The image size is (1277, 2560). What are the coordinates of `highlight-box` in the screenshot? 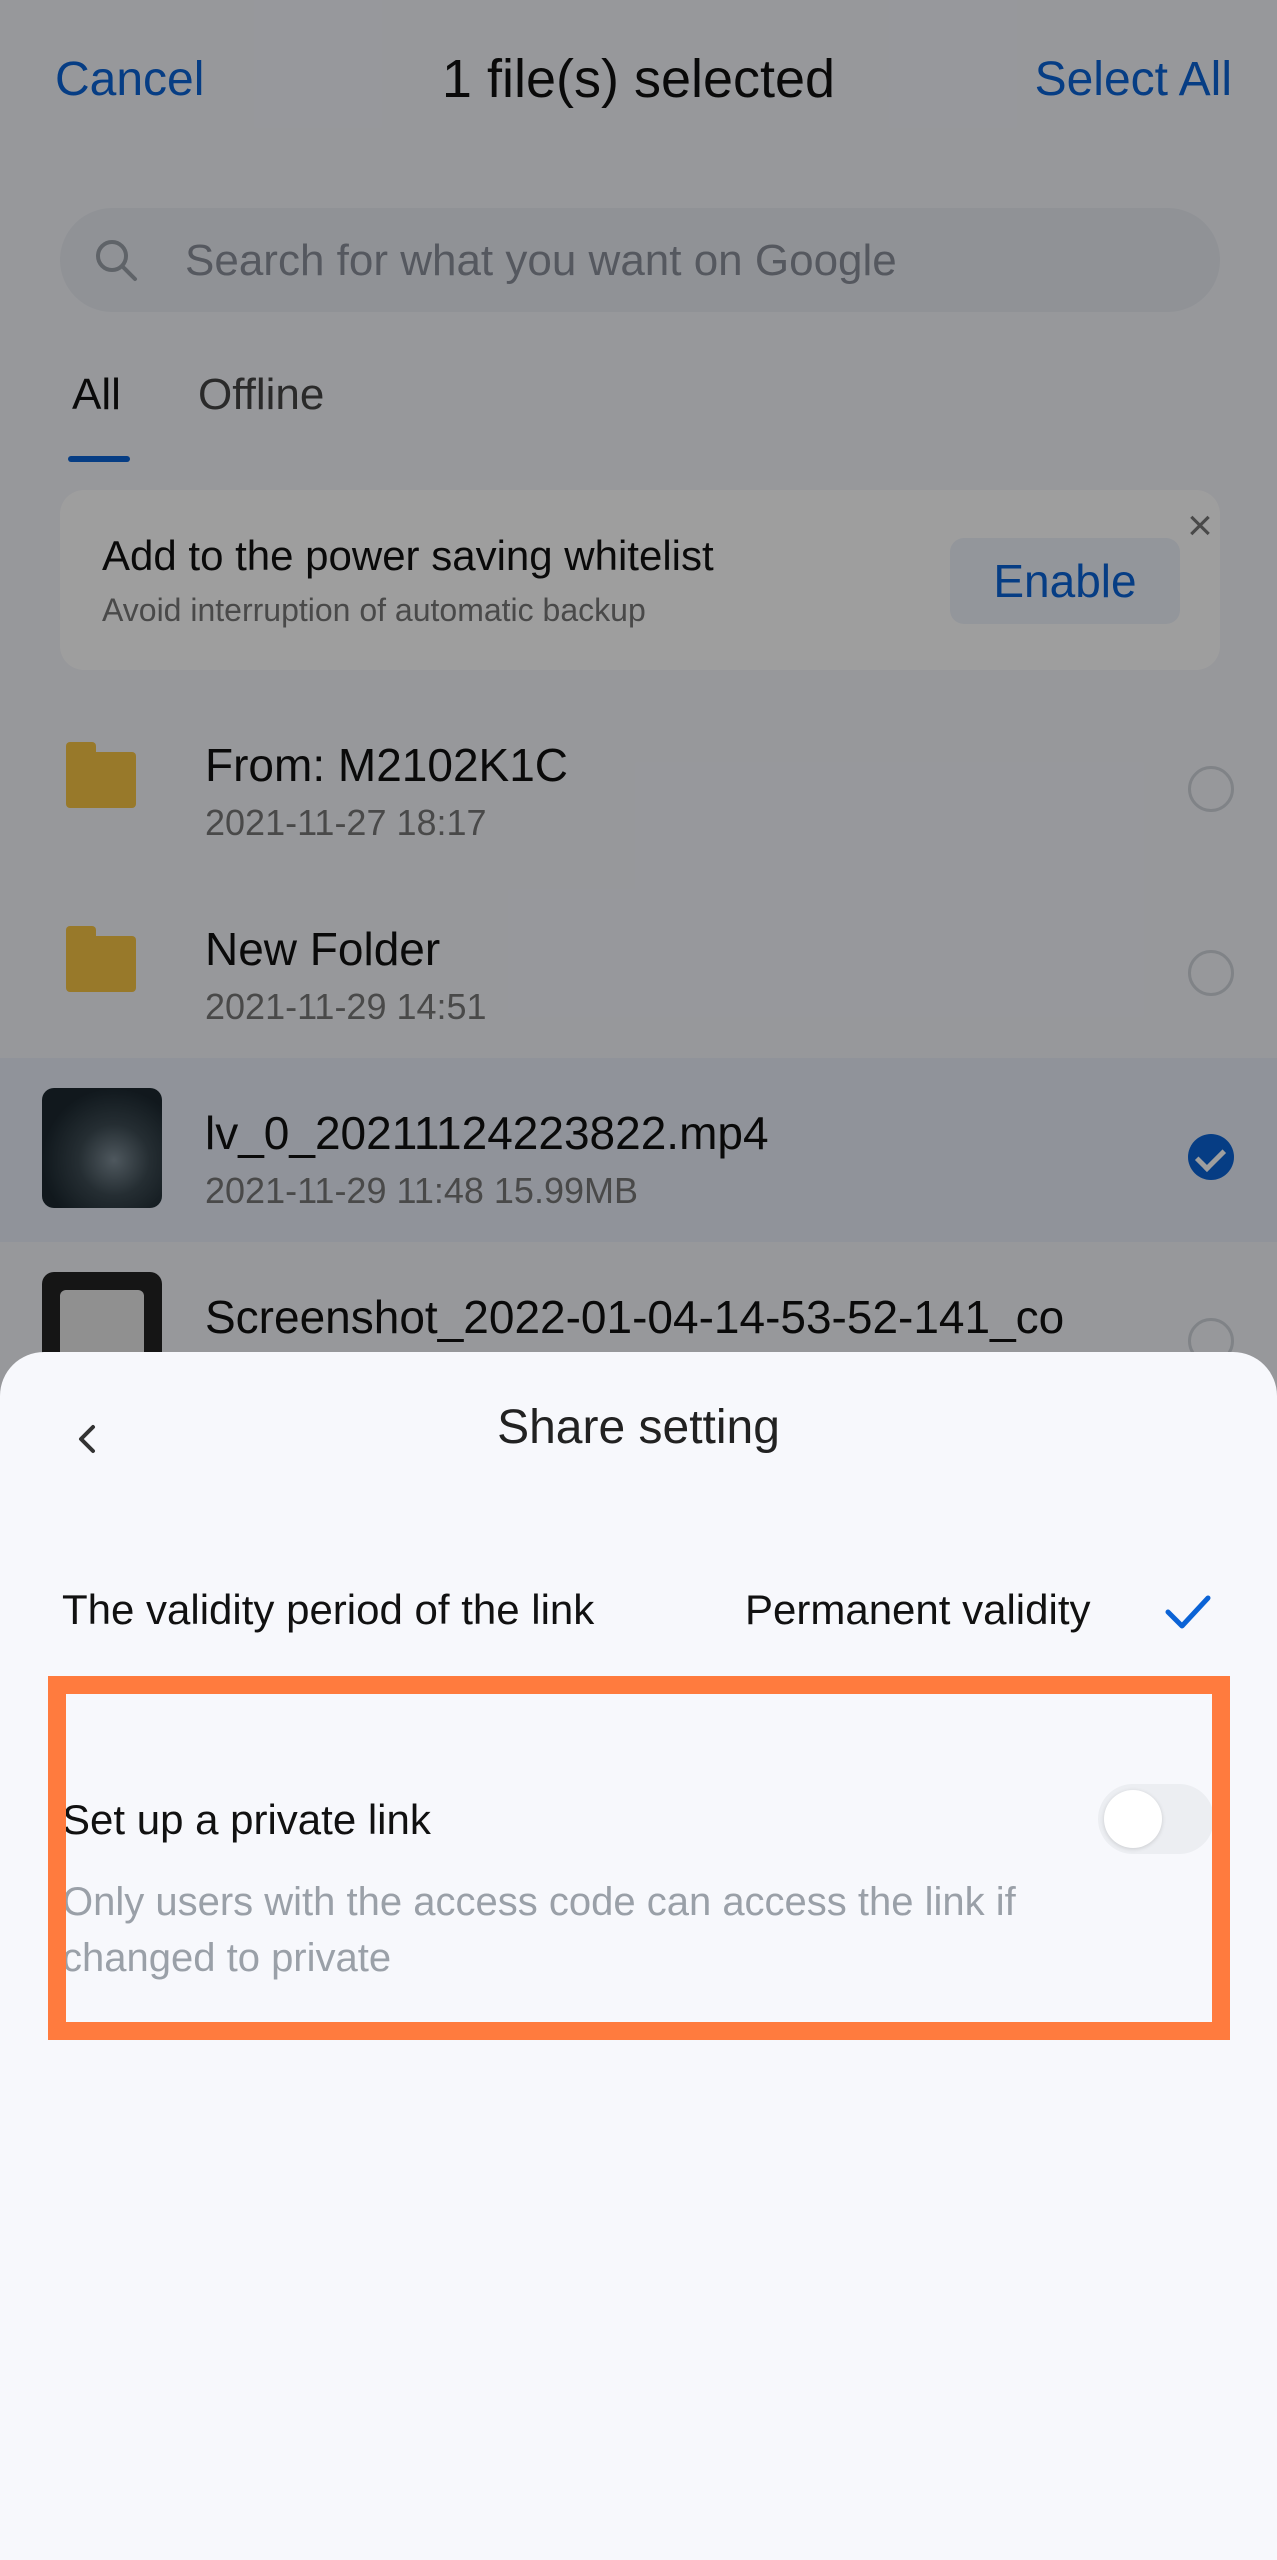 It's located at (639, 1858).